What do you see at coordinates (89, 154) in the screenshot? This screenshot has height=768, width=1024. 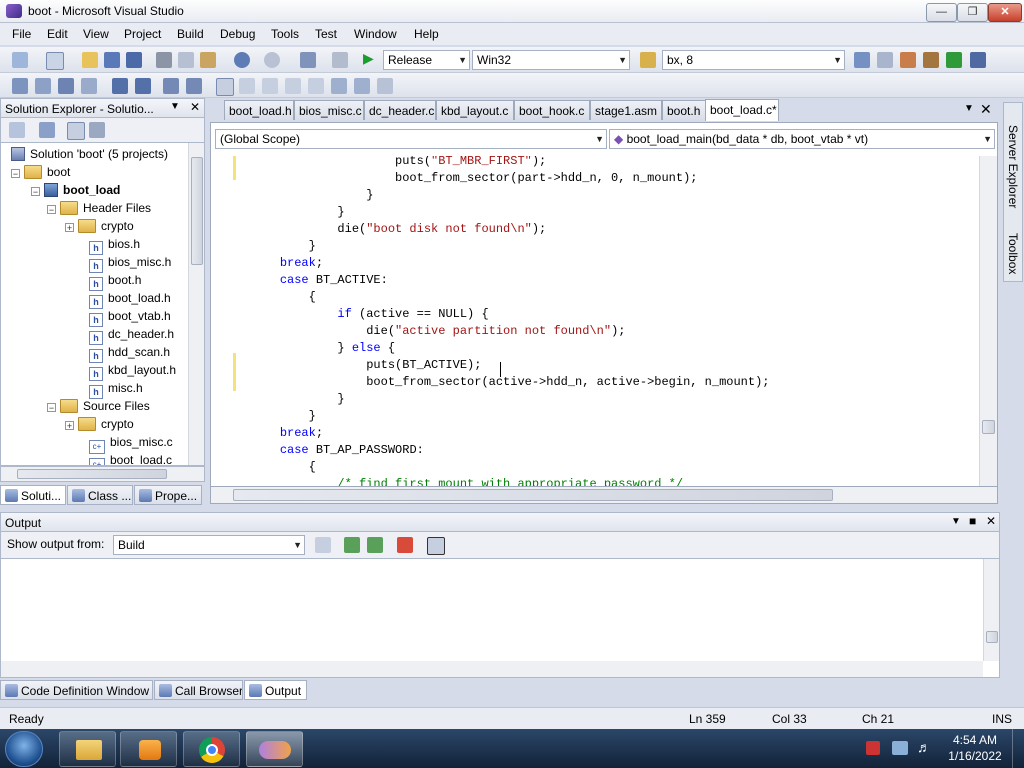 I see `tree-solution: Solution 'boot' (5 projects)` at bounding box center [89, 154].